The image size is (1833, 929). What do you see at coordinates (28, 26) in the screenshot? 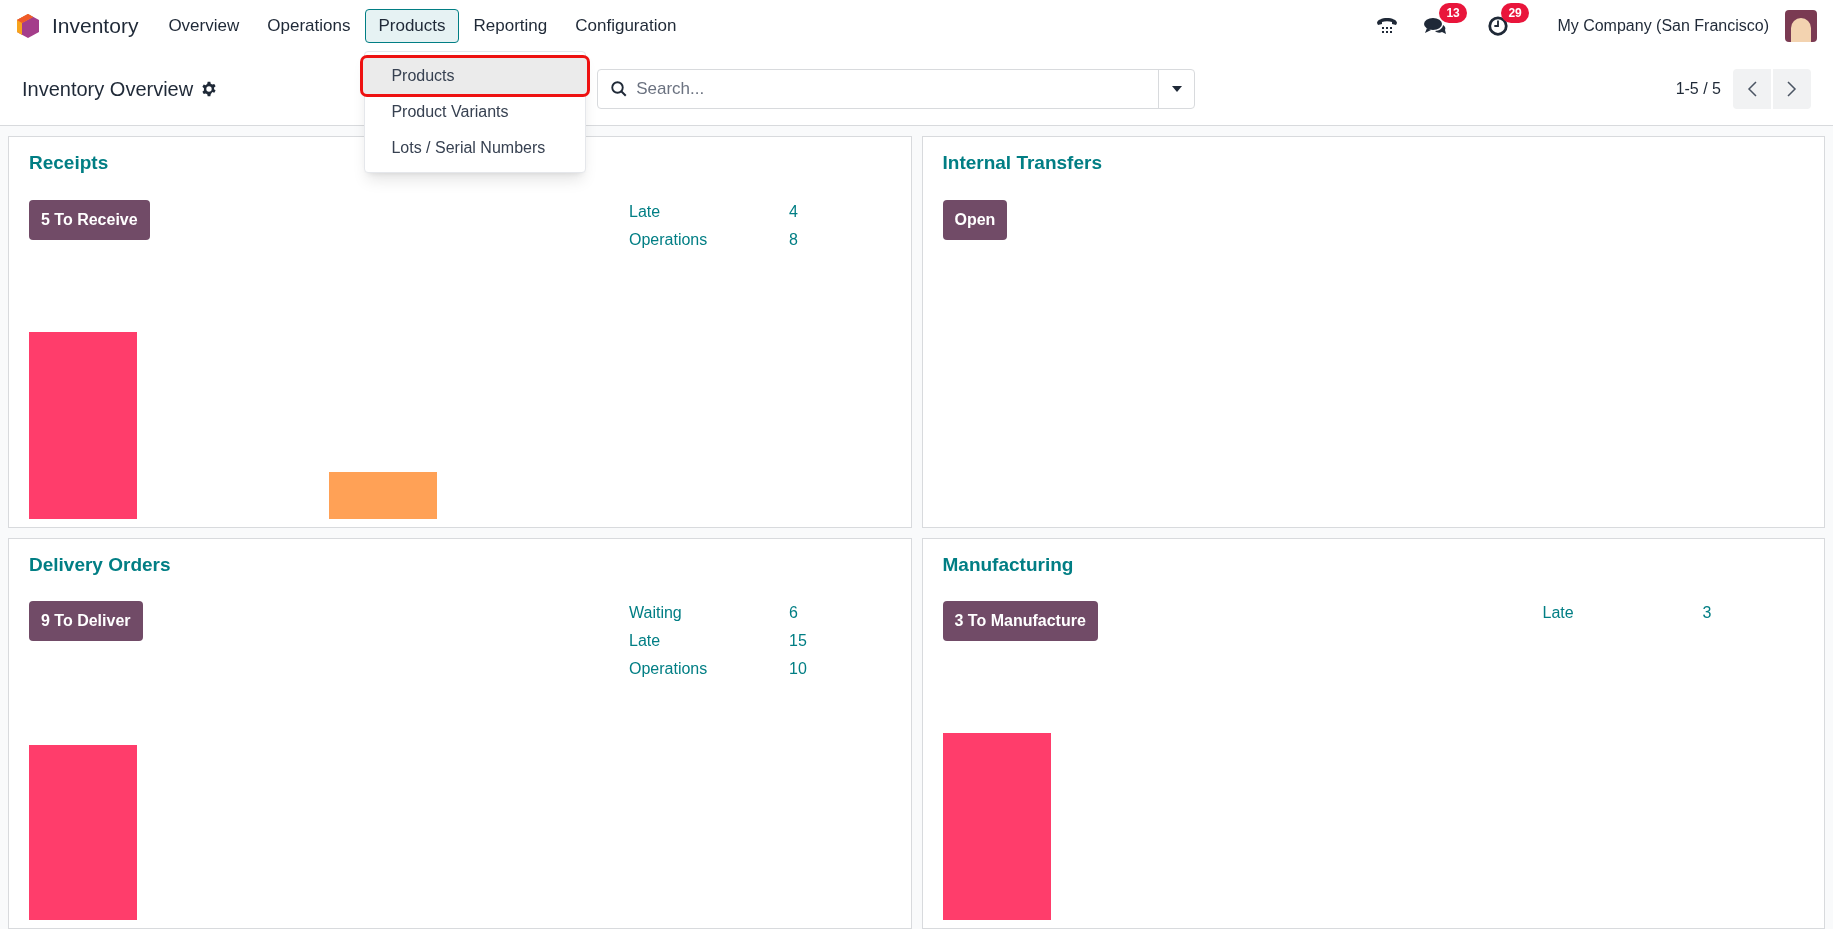
I see `hexagon-logo-icon` at bounding box center [28, 26].